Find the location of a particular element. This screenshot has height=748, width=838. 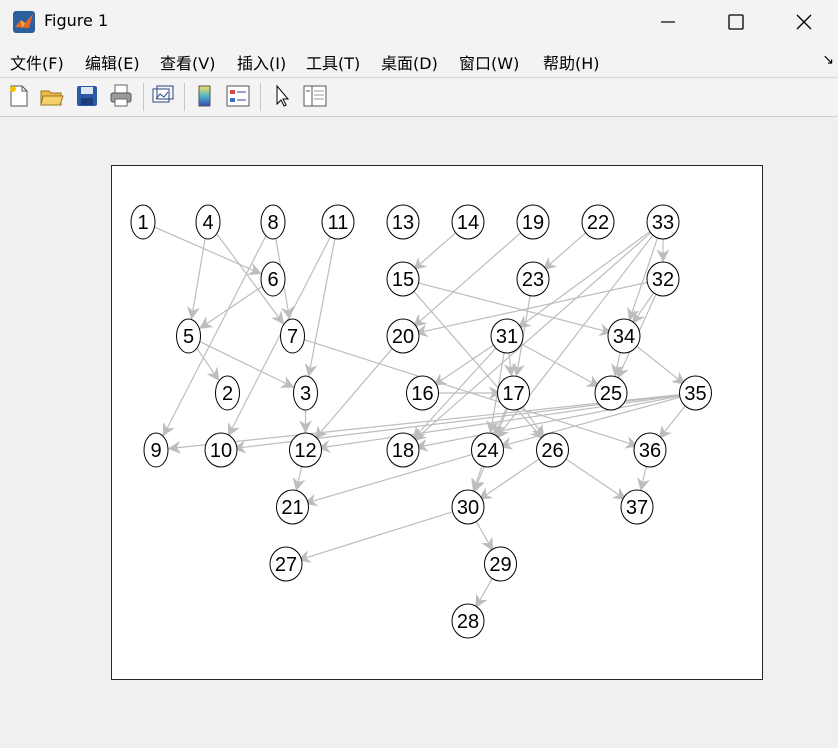

graph-node: 35 is located at coordinates (695, 393).